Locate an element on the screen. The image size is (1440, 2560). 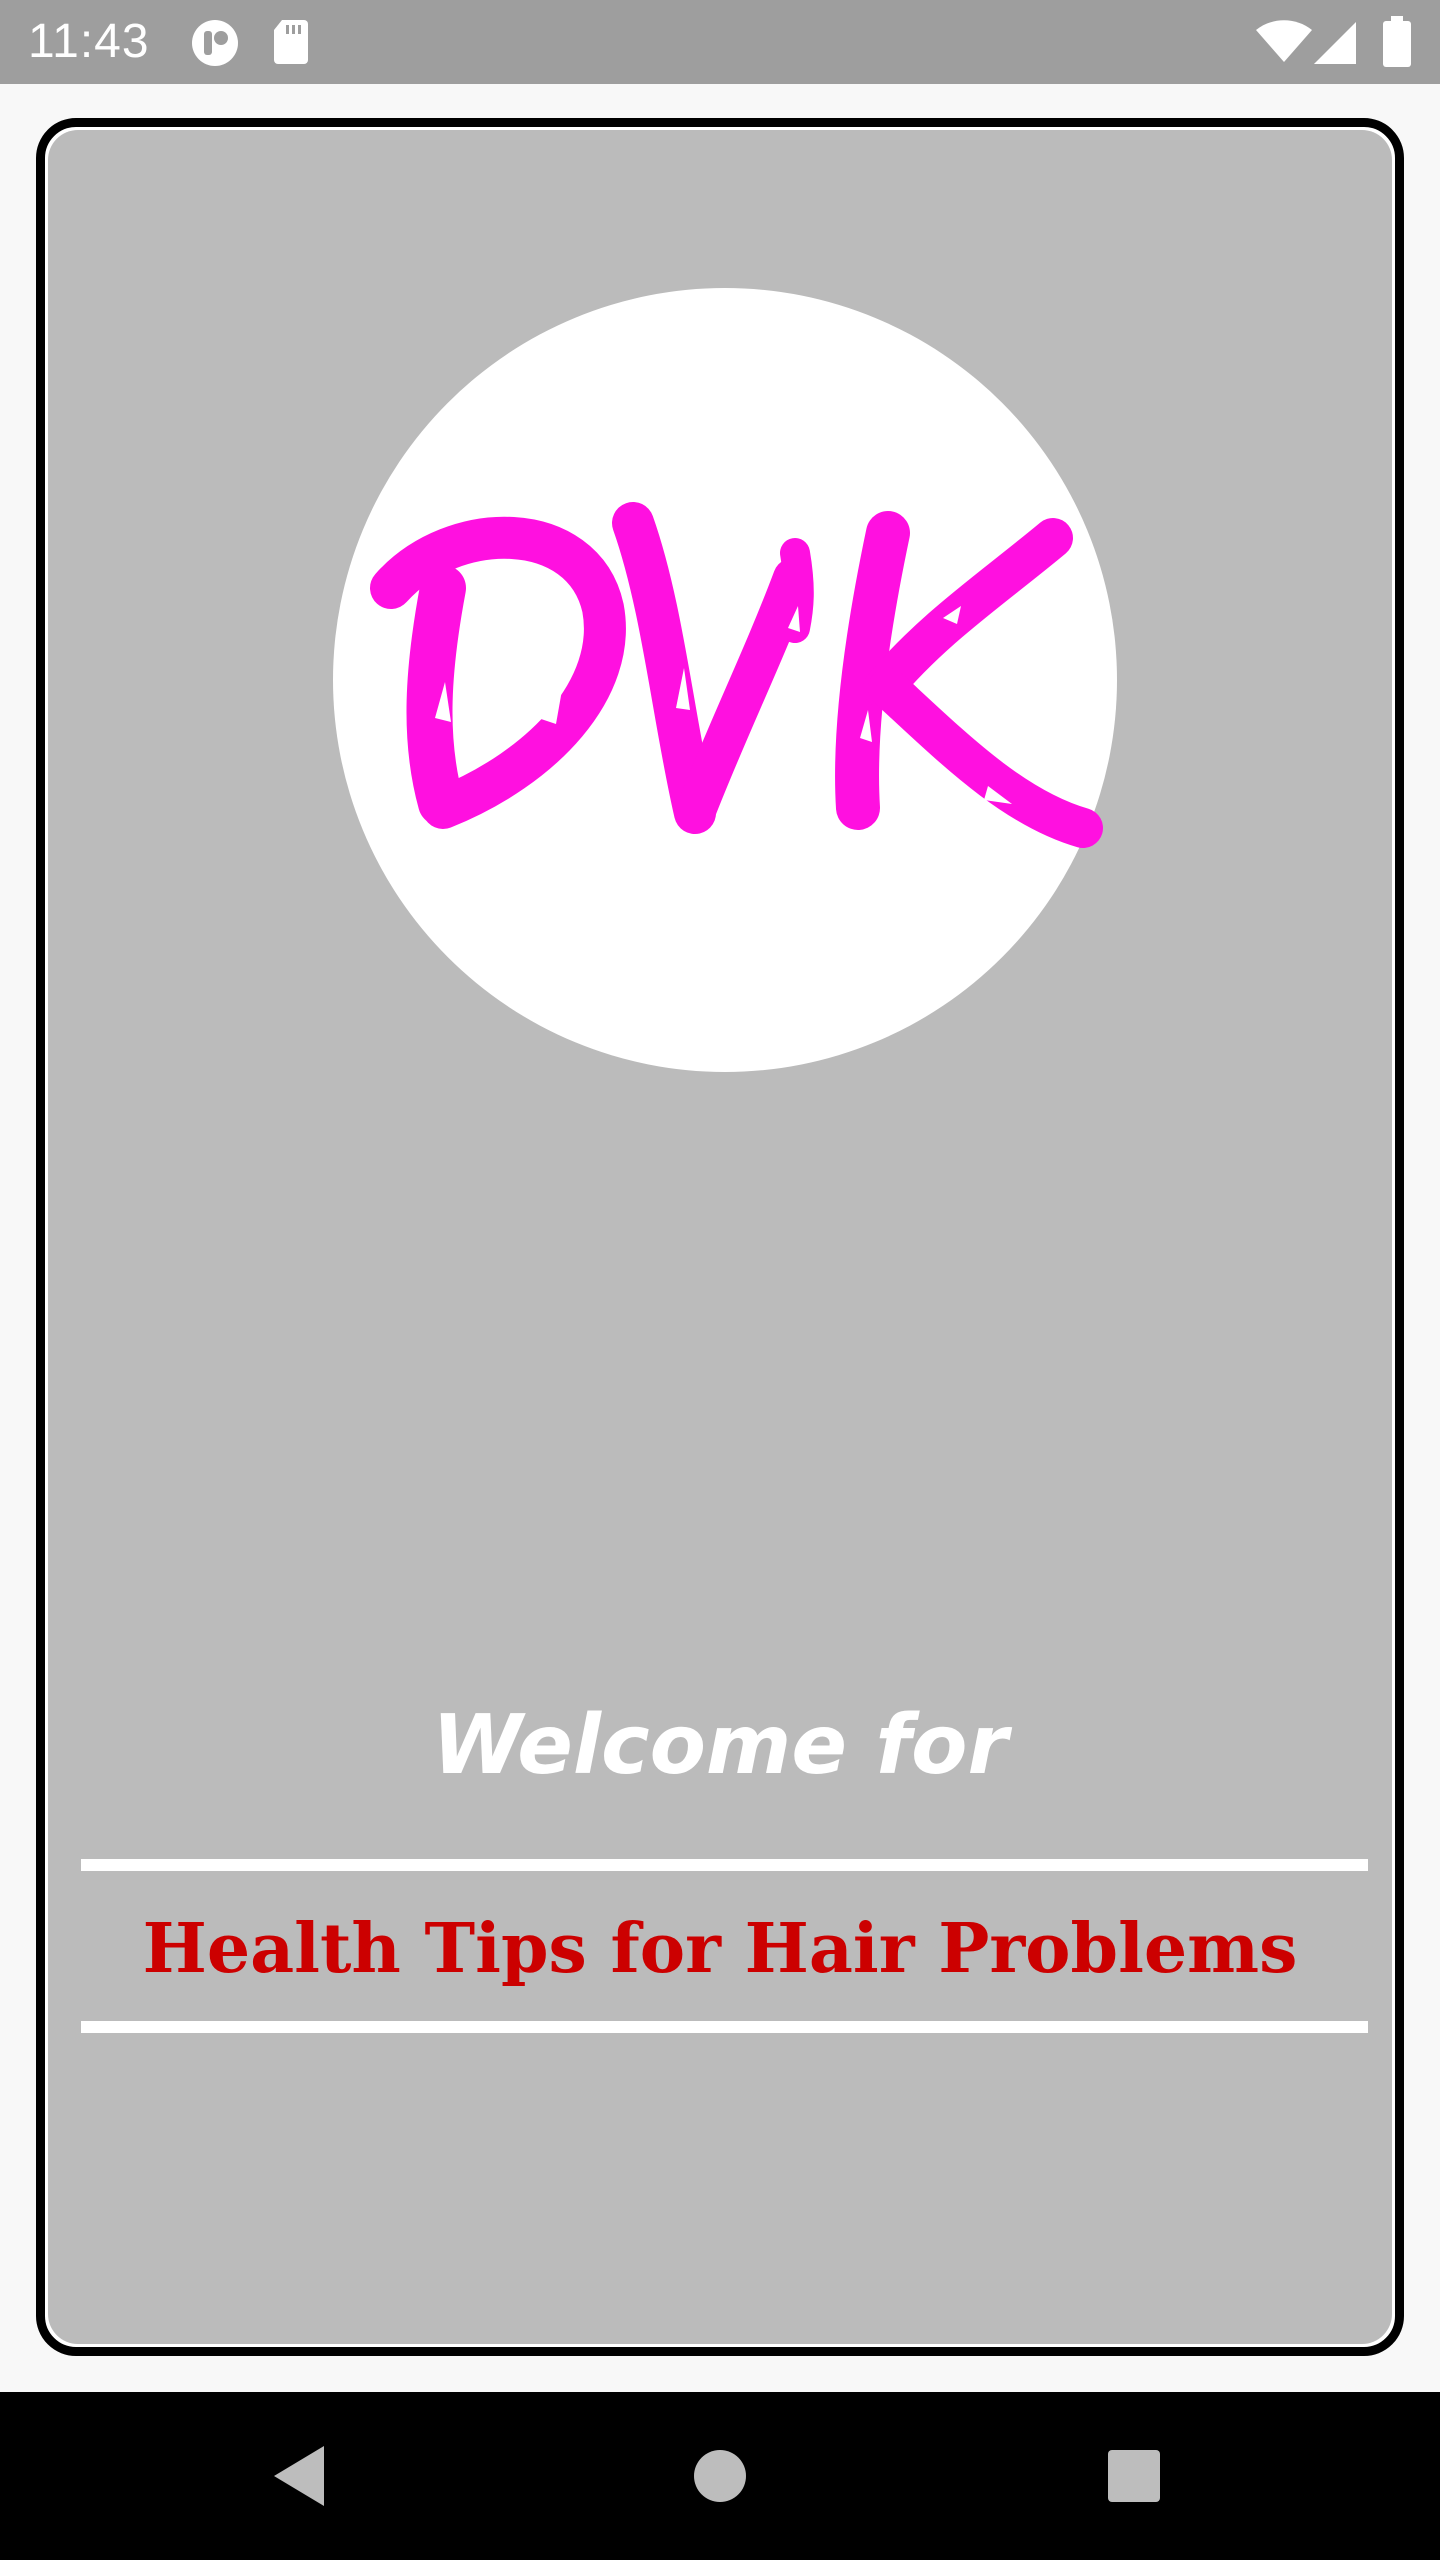
back-icon is located at coordinates (302, 2476).